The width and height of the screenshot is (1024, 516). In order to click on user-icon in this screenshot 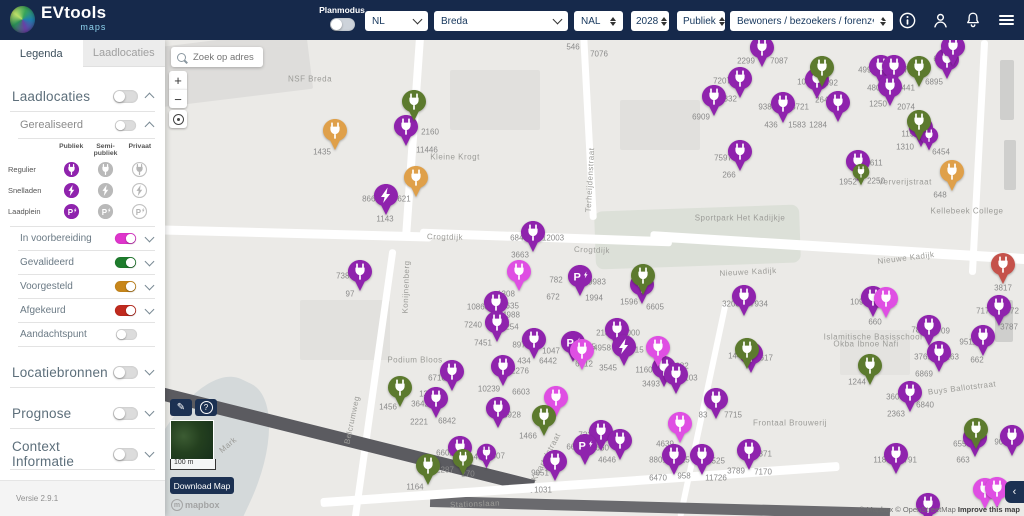, I will do `click(940, 20)`.